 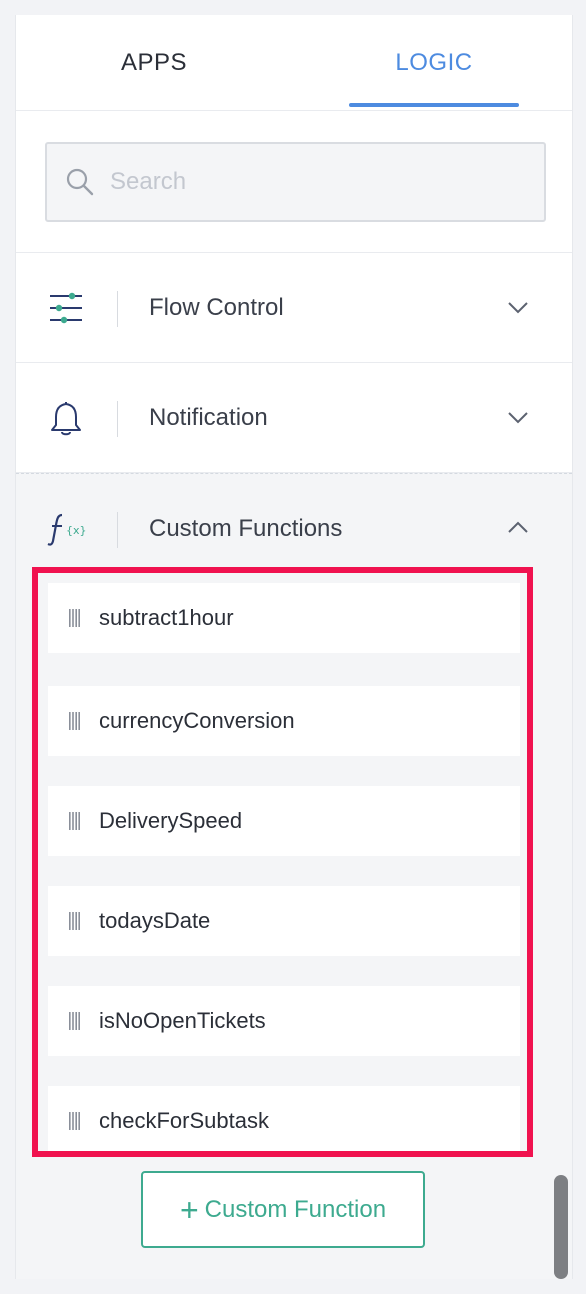 What do you see at coordinates (66, 418) in the screenshot?
I see `bell-icon` at bounding box center [66, 418].